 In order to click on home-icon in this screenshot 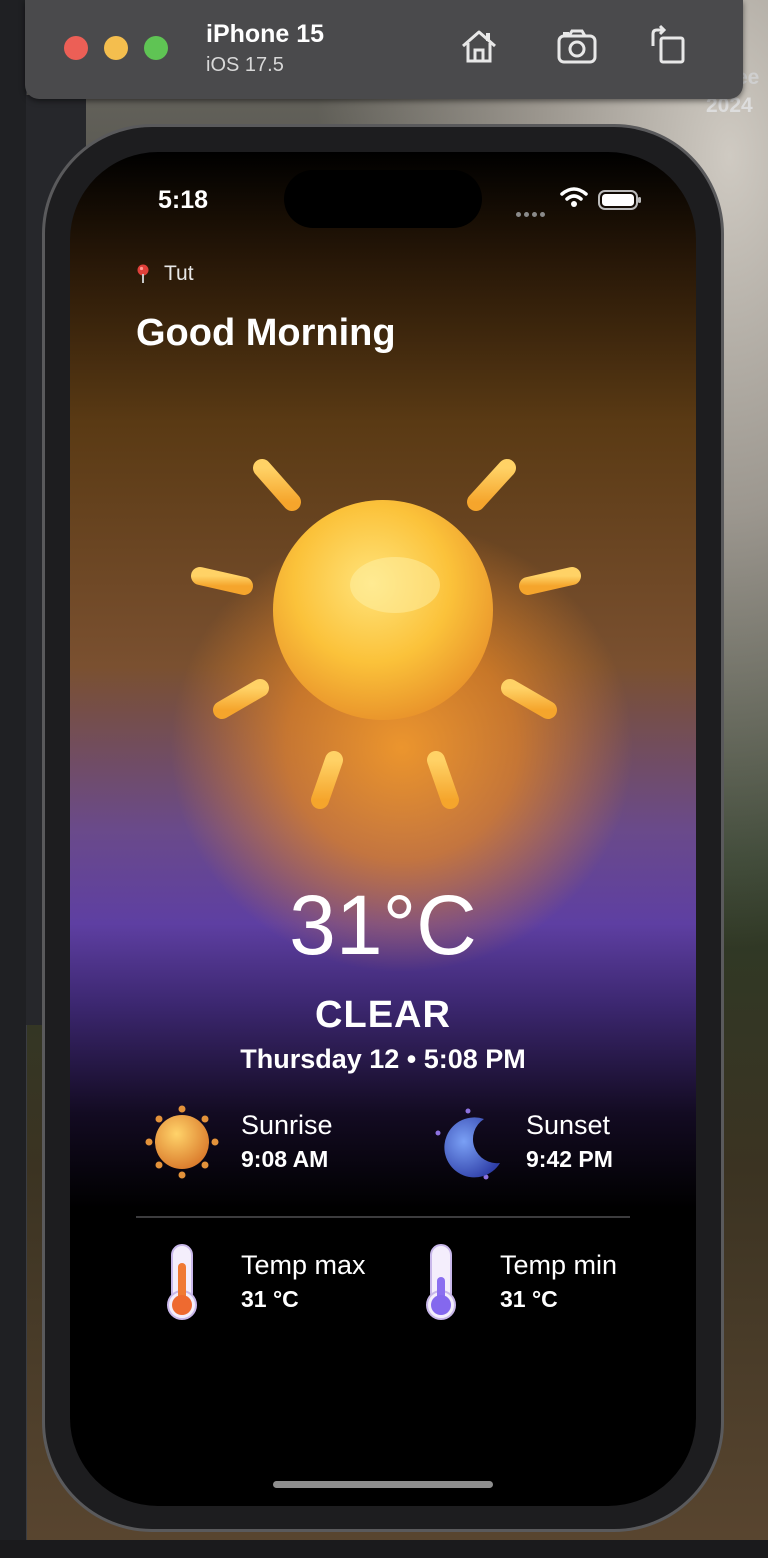, I will do `click(479, 46)`.